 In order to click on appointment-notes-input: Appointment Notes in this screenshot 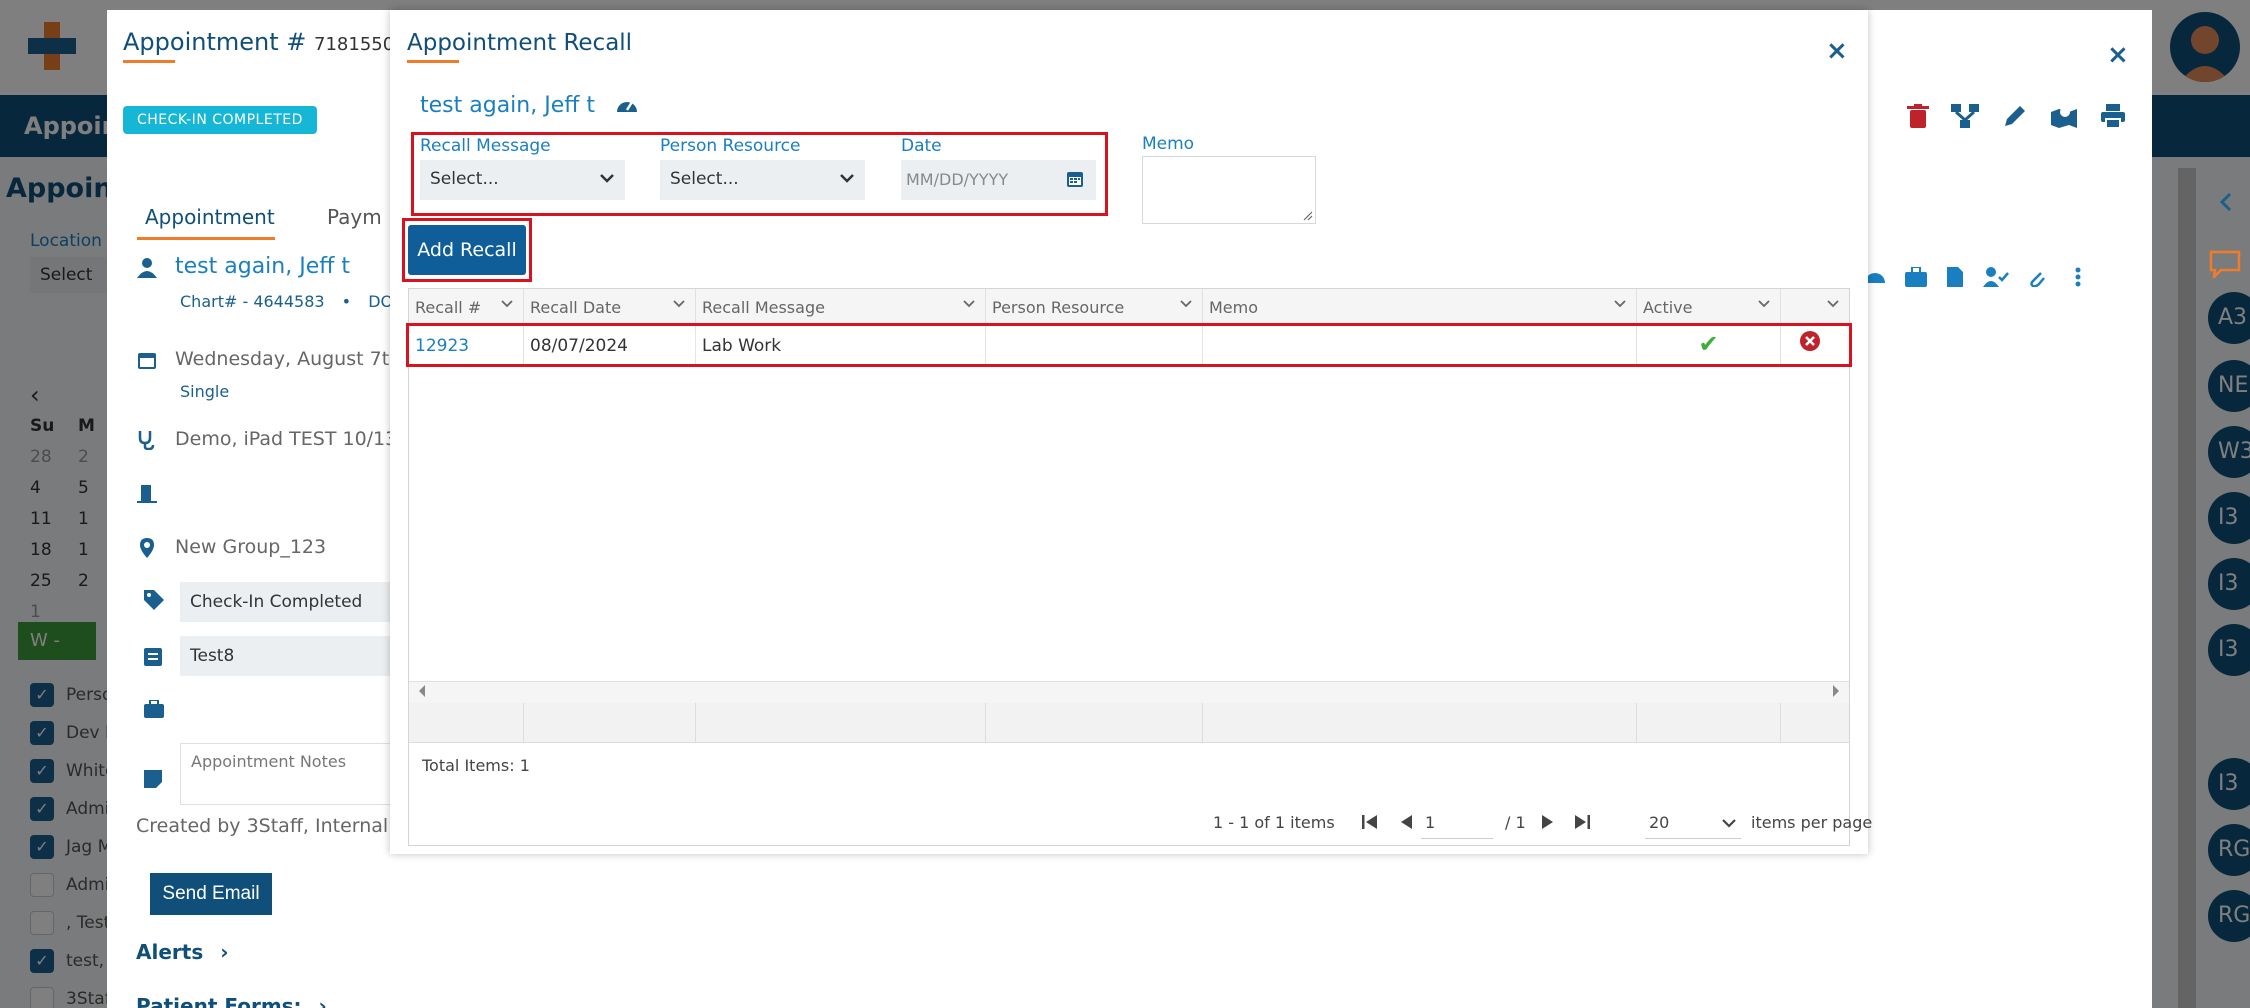, I will do `click(290, 774)`.